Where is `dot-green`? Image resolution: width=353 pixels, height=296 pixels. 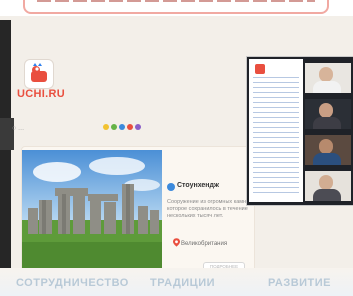 dot-green is located at coordinates (114, 127).